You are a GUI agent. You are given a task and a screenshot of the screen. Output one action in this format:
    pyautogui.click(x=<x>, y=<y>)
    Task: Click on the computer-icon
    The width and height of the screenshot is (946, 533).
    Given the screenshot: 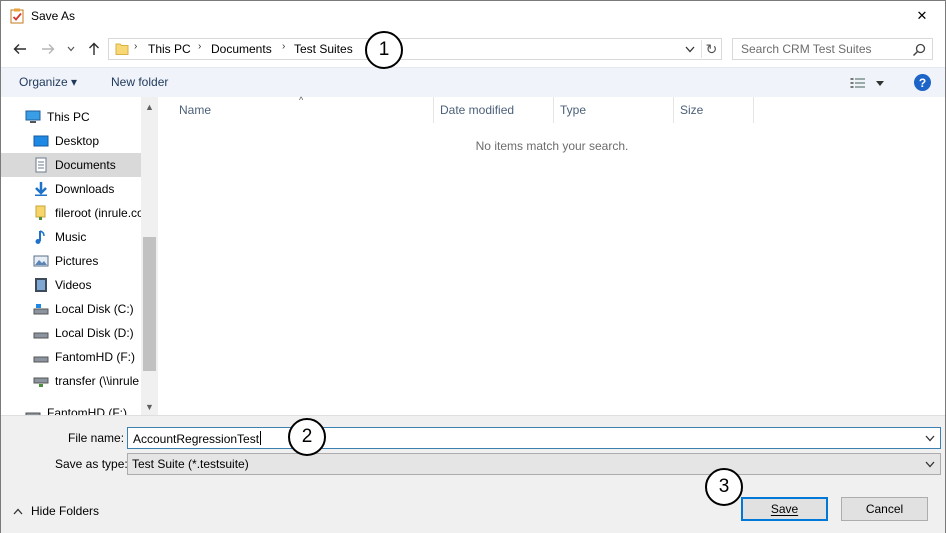 What is the action you would take?
    pyautogui.click(x=33, y=116)
    